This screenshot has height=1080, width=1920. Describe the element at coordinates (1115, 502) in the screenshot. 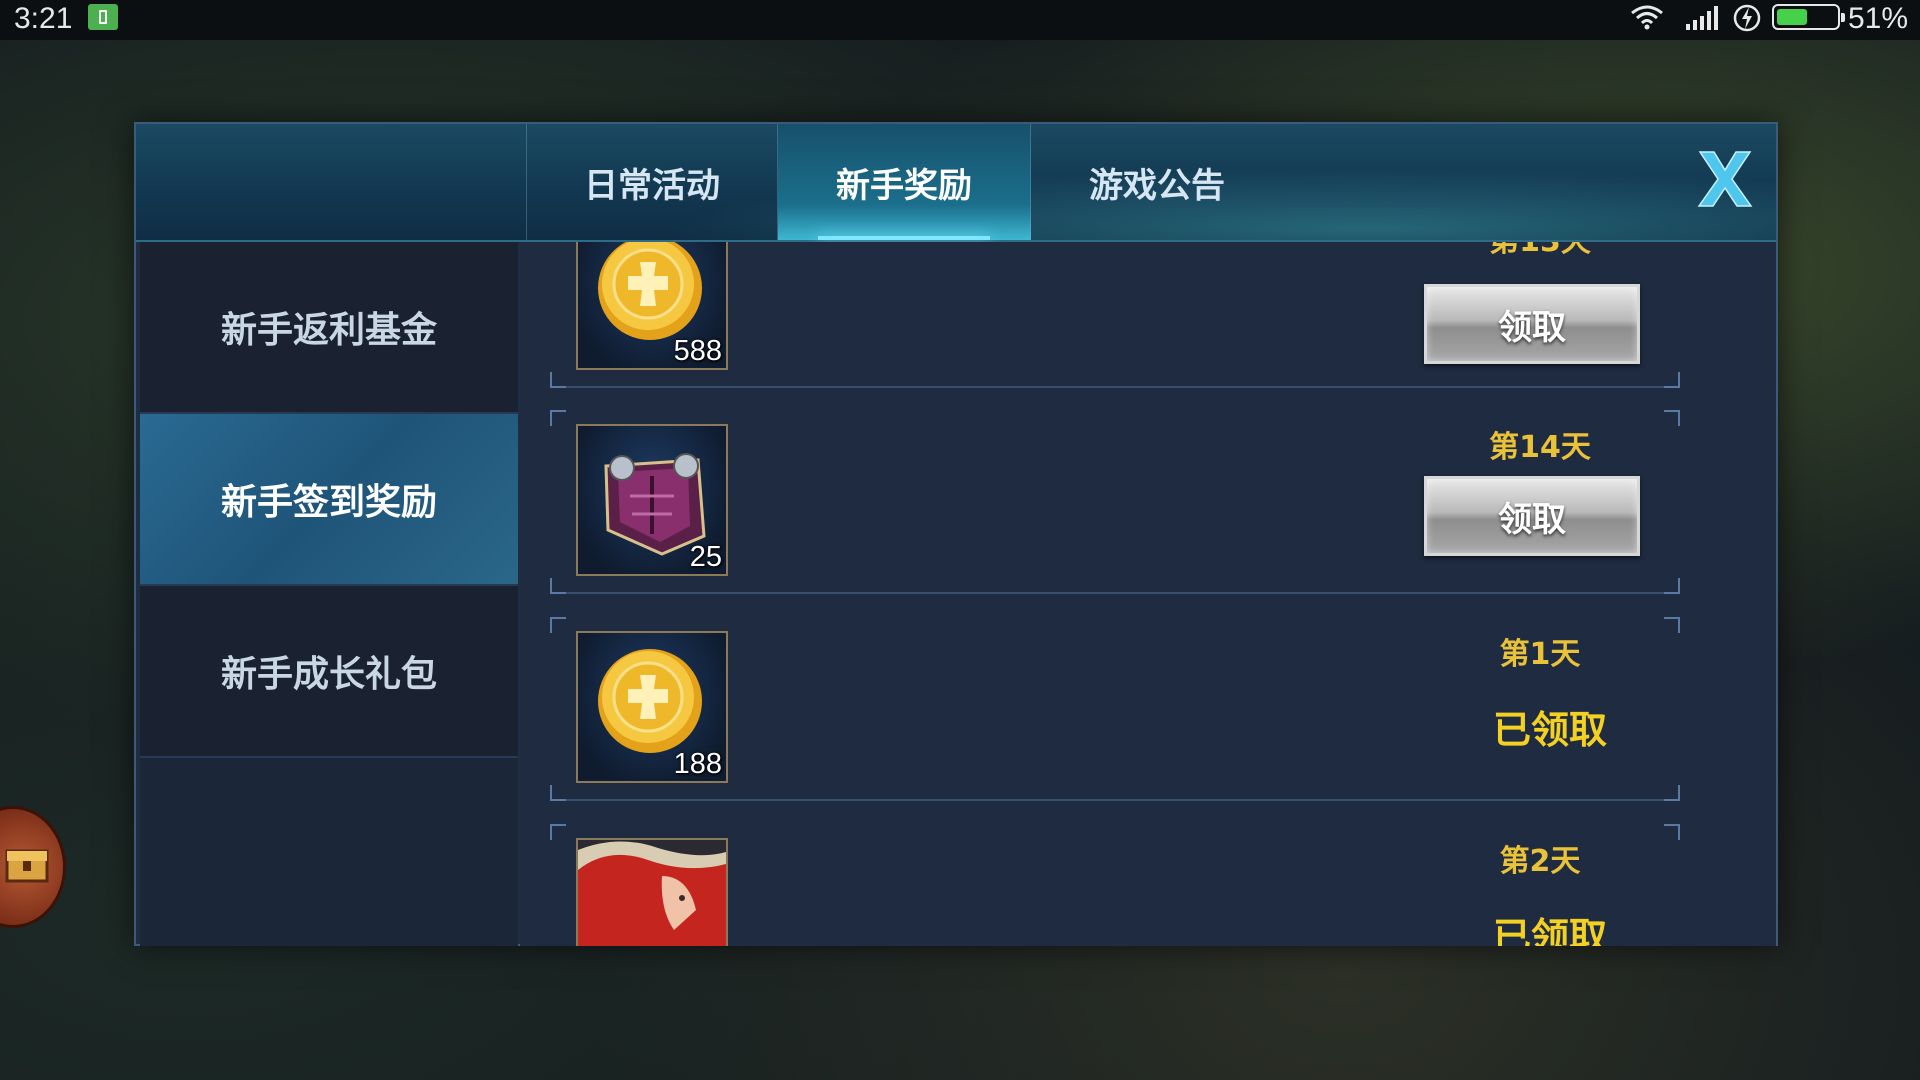

I see `reward-row: 25 第14天 领取` at that location.